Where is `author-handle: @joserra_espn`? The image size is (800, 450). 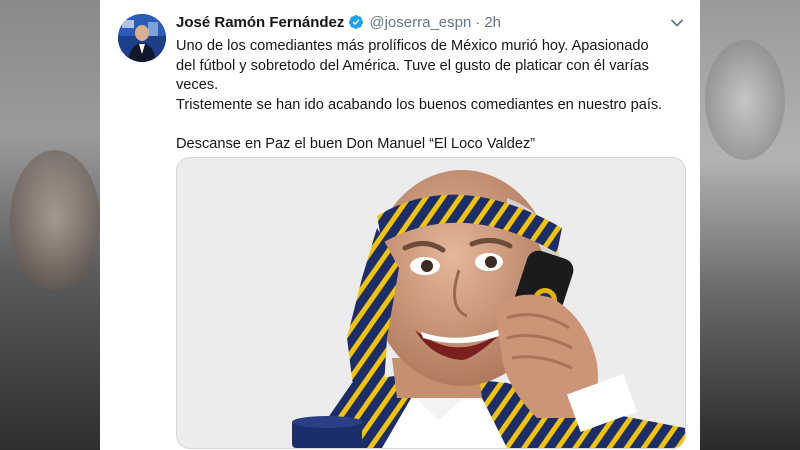
author-handle: @joserra_espn is located at coordinates (420, 22).